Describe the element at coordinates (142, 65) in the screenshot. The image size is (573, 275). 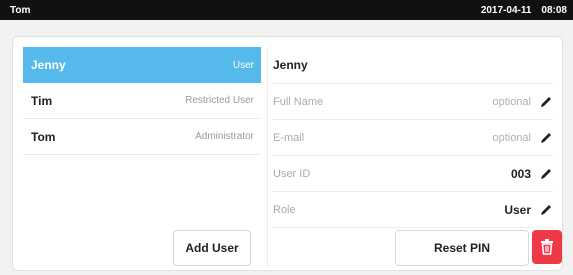
I see `user-item-jenny: Jenny User` at that location.